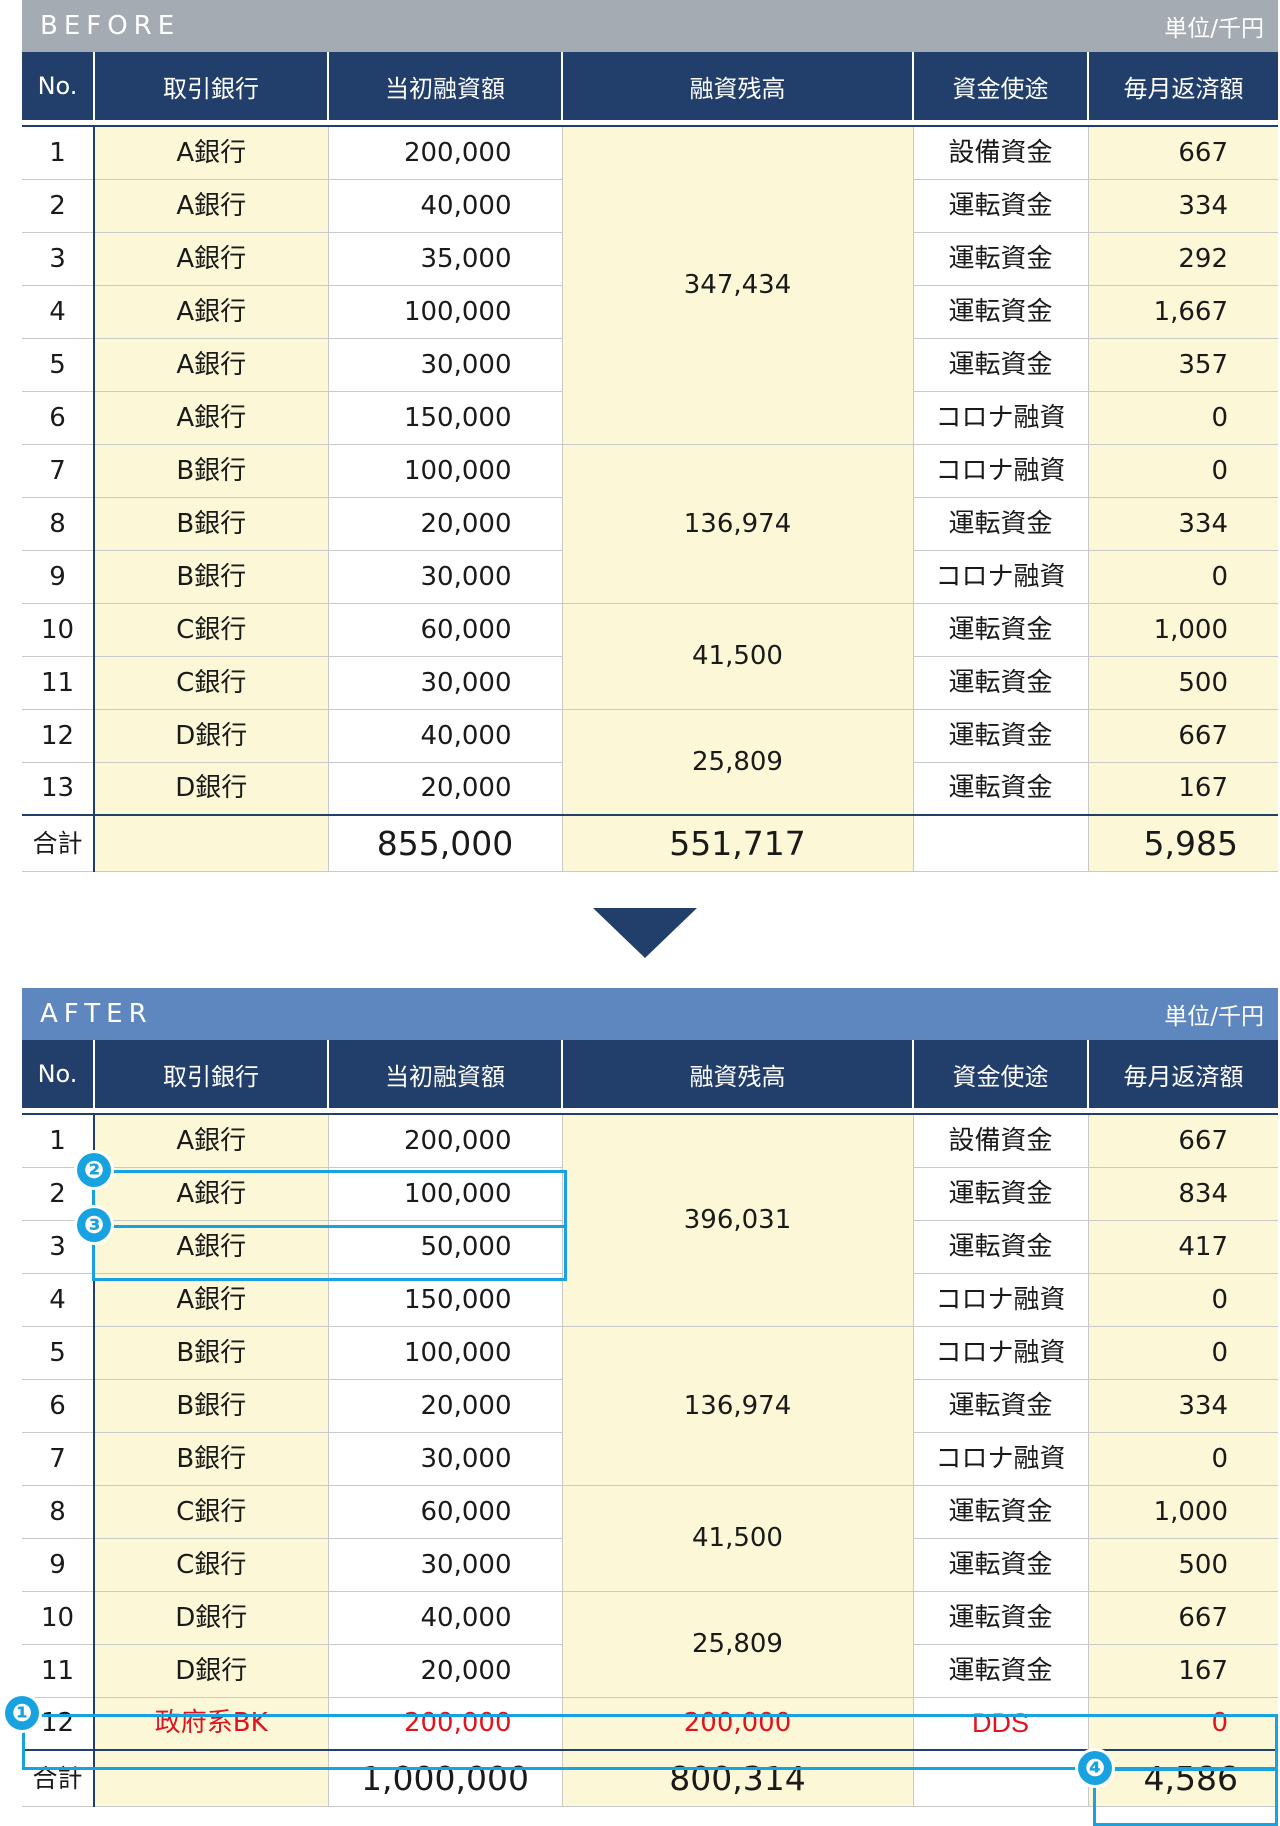  What do you see at coordinates (444, 1140) in the screenshot?
I see `row-initial-amount: 200,000` at bounding box center [444, 1140].